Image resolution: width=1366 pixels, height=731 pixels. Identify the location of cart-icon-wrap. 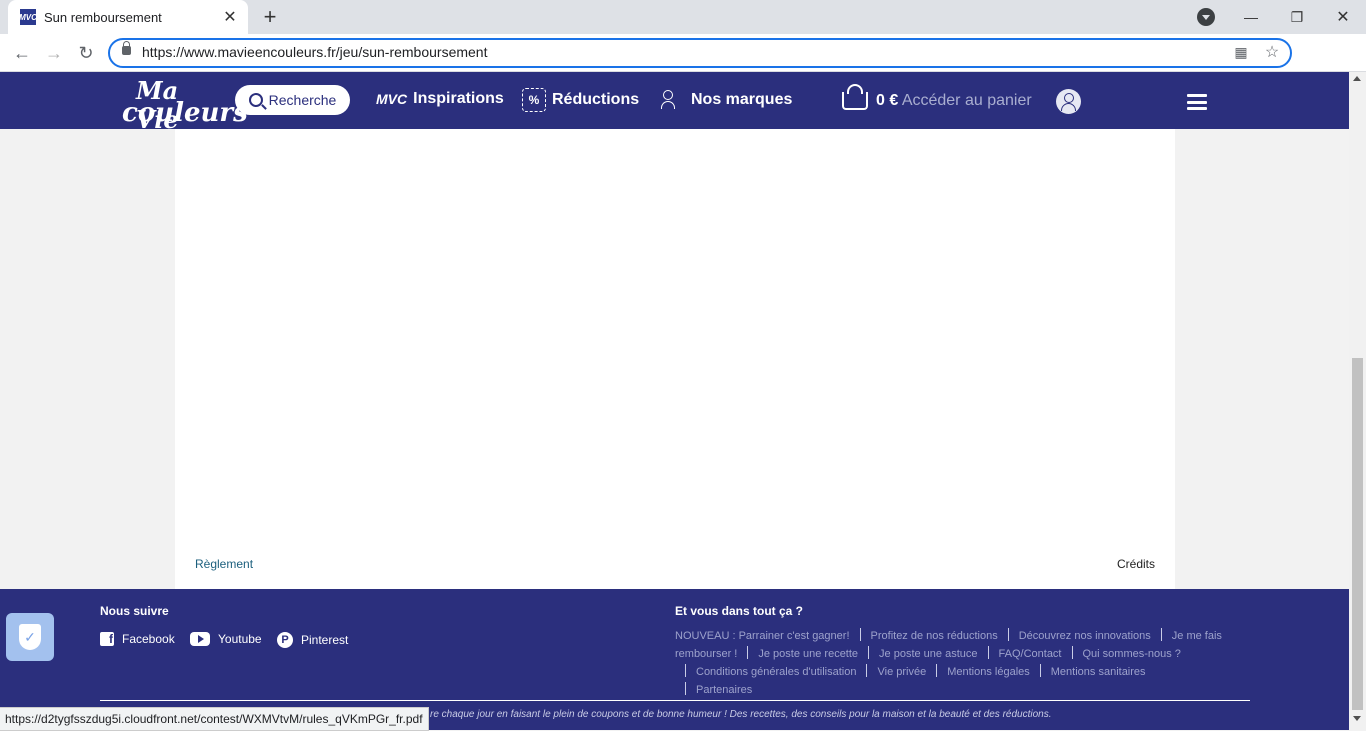
(855, 97).